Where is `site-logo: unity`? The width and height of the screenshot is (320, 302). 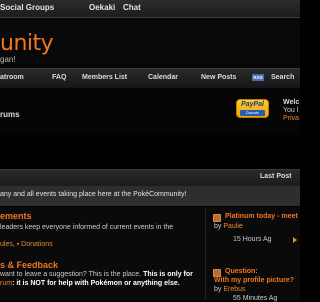
site-logo: unity is located at coordinates (27, 43).